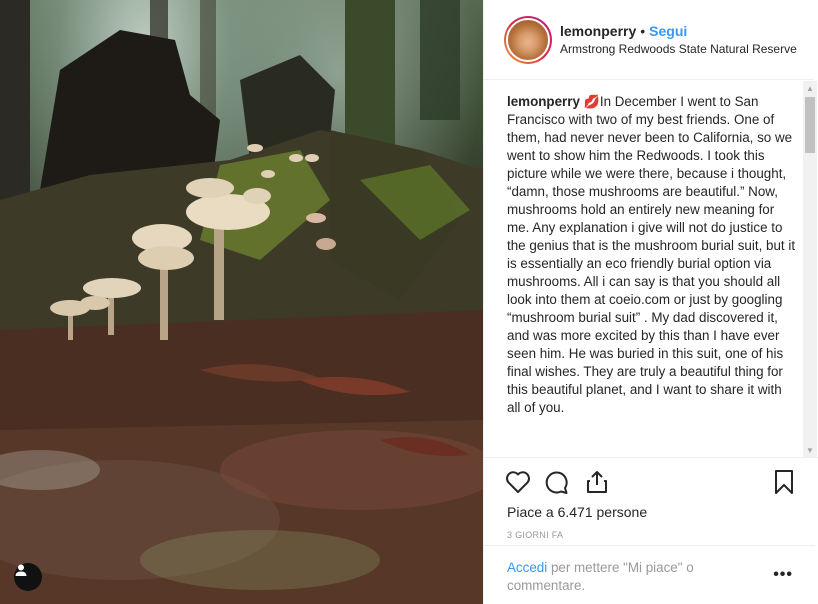  What do you see at coordinates (577, 512) in the screenshot?
I see `likes-count: Piace a 6.471 persone` at bounding box center [577, 512].